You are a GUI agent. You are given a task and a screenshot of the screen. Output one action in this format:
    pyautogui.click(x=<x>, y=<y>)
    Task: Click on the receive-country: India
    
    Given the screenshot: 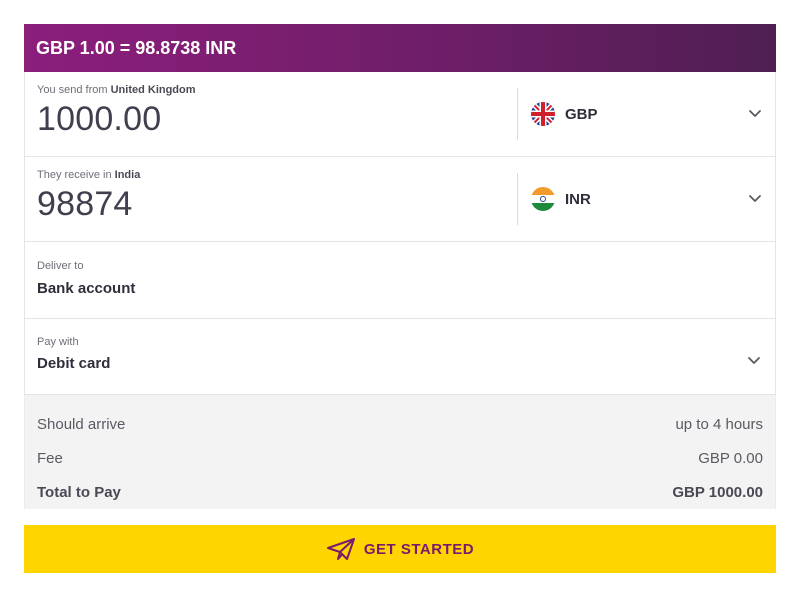 What is the action you would take?
    pyautogui.click(x=127, y=175)
    